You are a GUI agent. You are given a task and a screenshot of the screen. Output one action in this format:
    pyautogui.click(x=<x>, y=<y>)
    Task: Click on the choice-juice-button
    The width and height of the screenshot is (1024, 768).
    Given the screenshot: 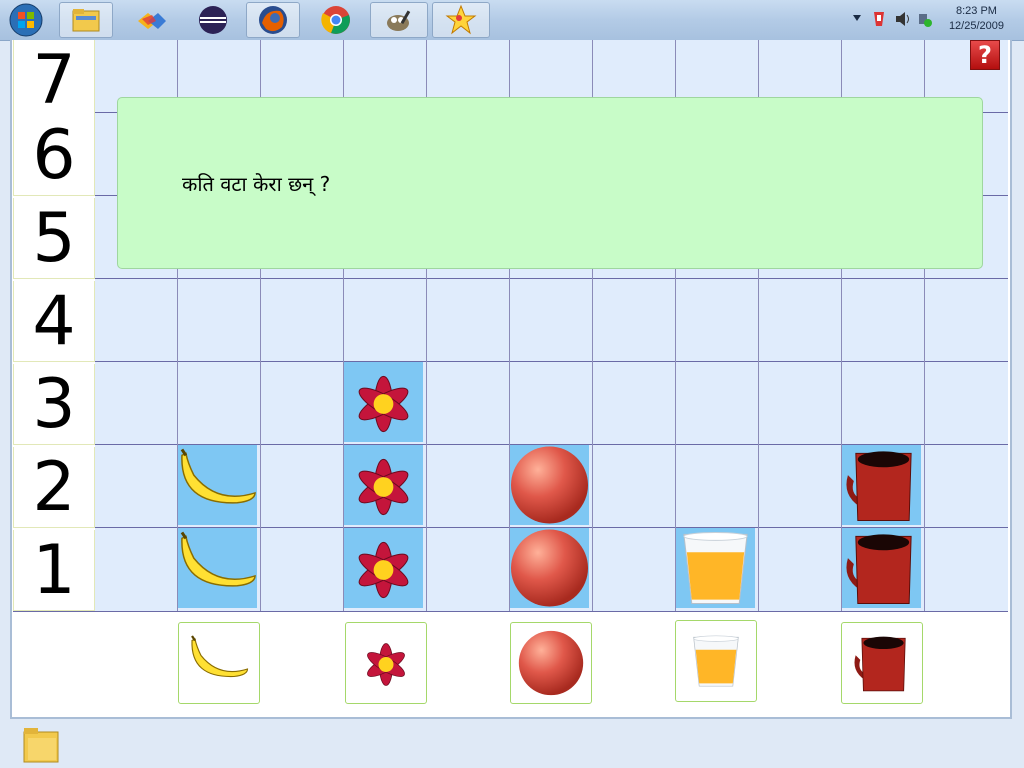 What is the action you would take?
    pyautogui.click(x=716, y=661)
    